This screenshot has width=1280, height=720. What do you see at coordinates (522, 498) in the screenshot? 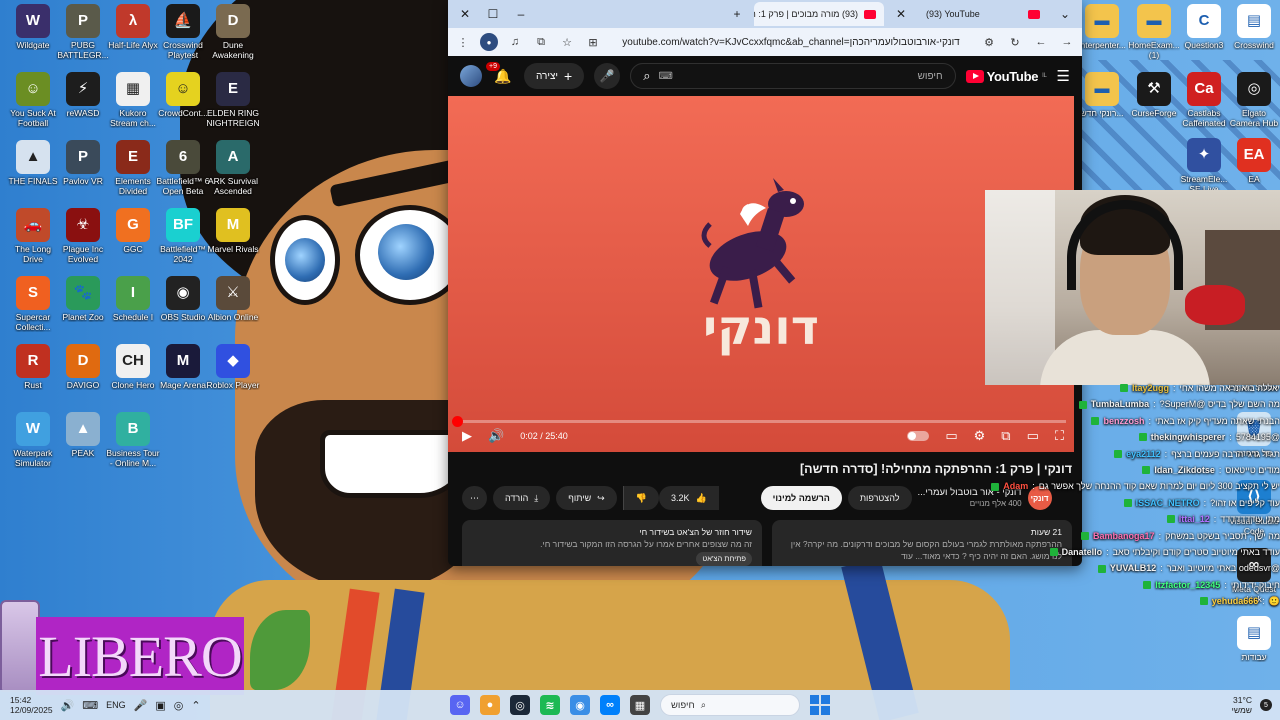
I see `download-button: הורדה ⤓` at bounding box center [522, 498].